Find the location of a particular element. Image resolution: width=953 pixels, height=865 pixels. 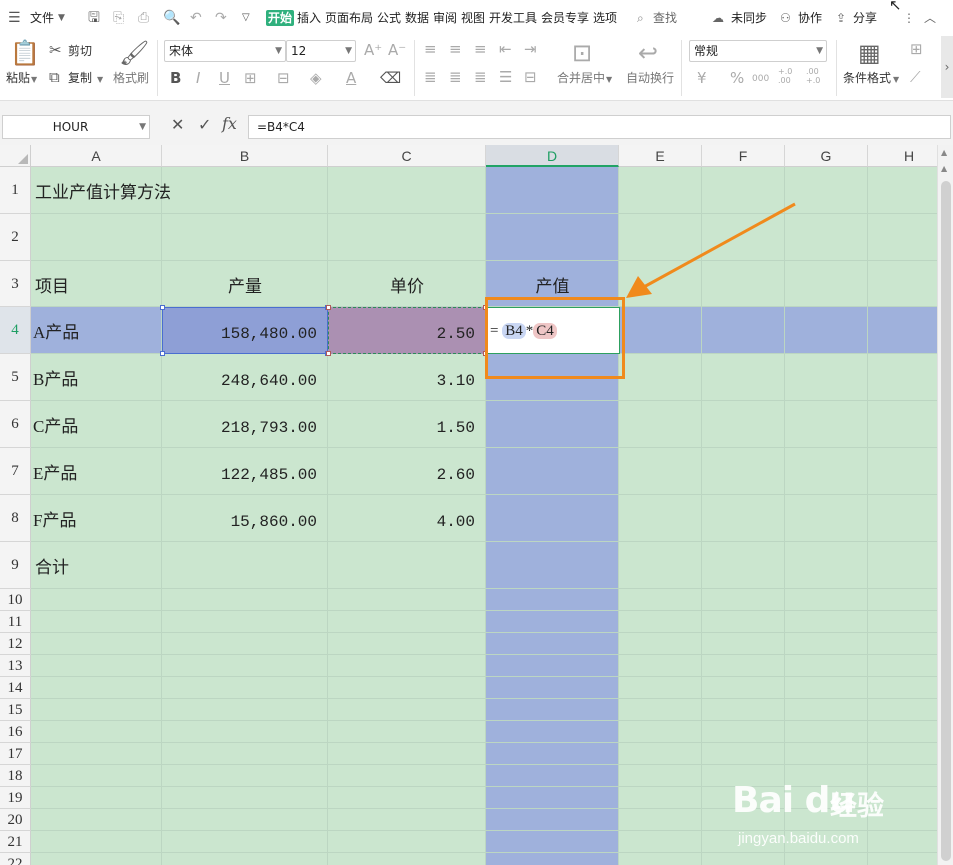

tab-developer: 开发工具 is located at coordinates (513, 18).